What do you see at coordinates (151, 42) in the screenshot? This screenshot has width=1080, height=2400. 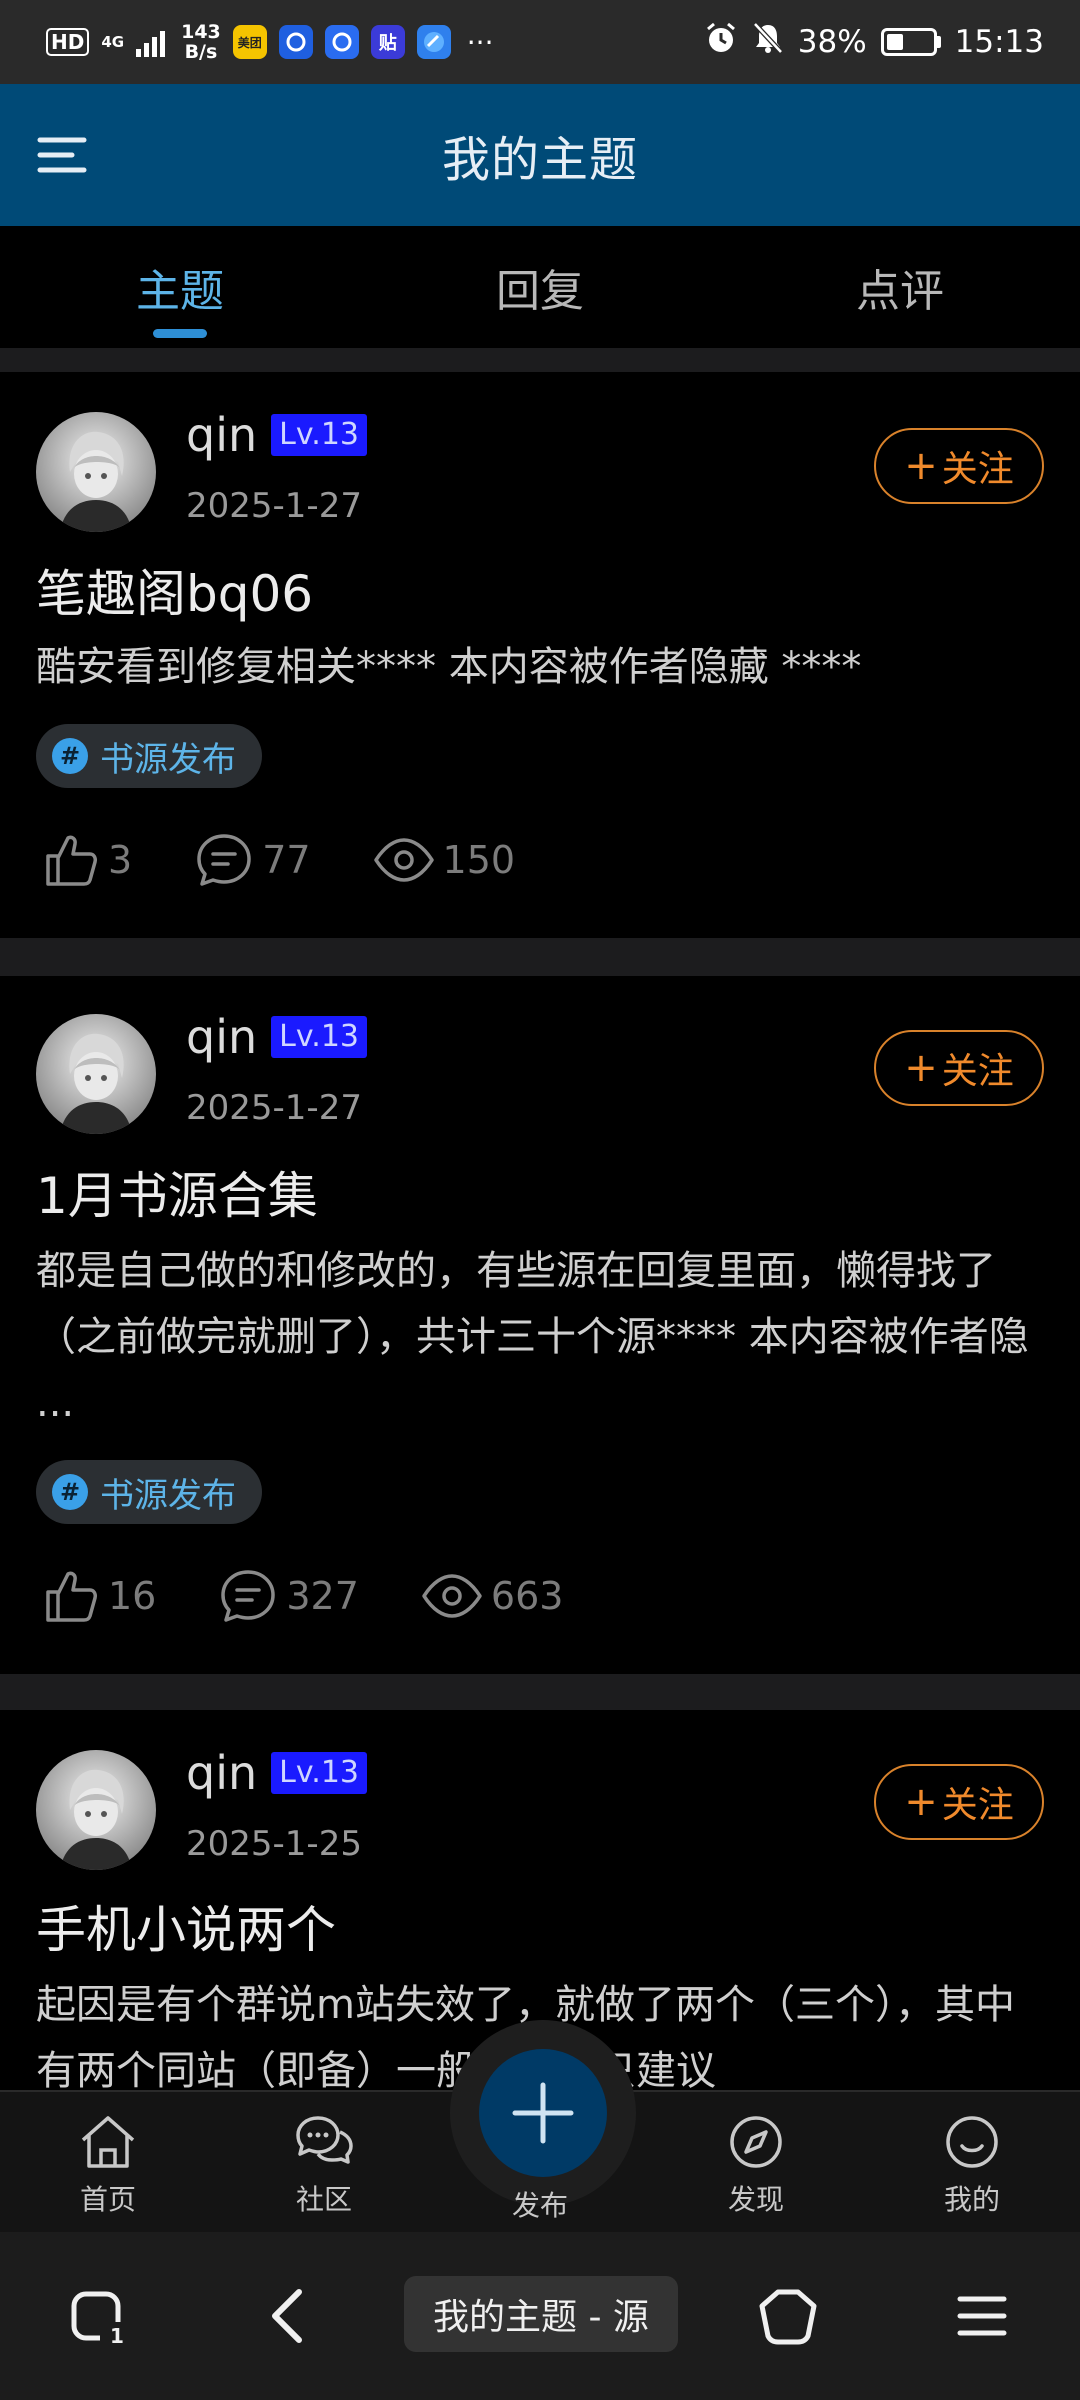 I see `signal-icon` at bounding box center [151, 42].